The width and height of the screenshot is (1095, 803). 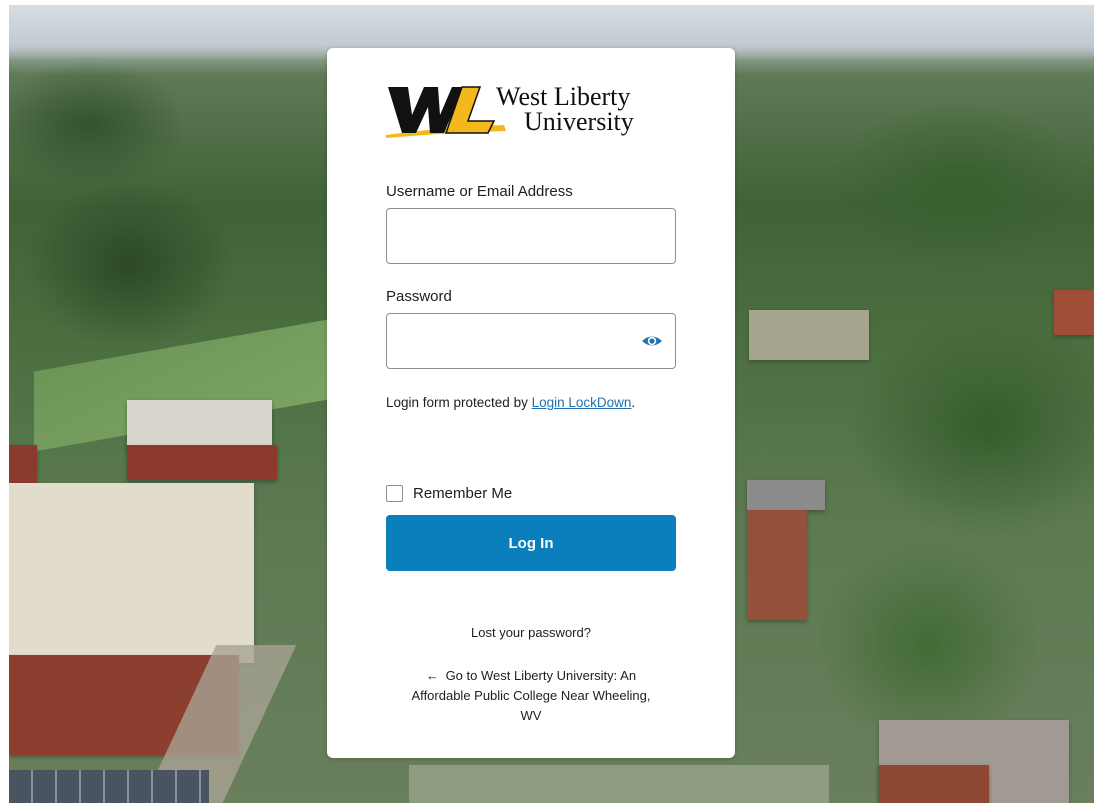 What do you see at coordinates (531, 632) in the screenshot?
I see `lost-password-link: Lost your password?` at bounding box center [531, 632].